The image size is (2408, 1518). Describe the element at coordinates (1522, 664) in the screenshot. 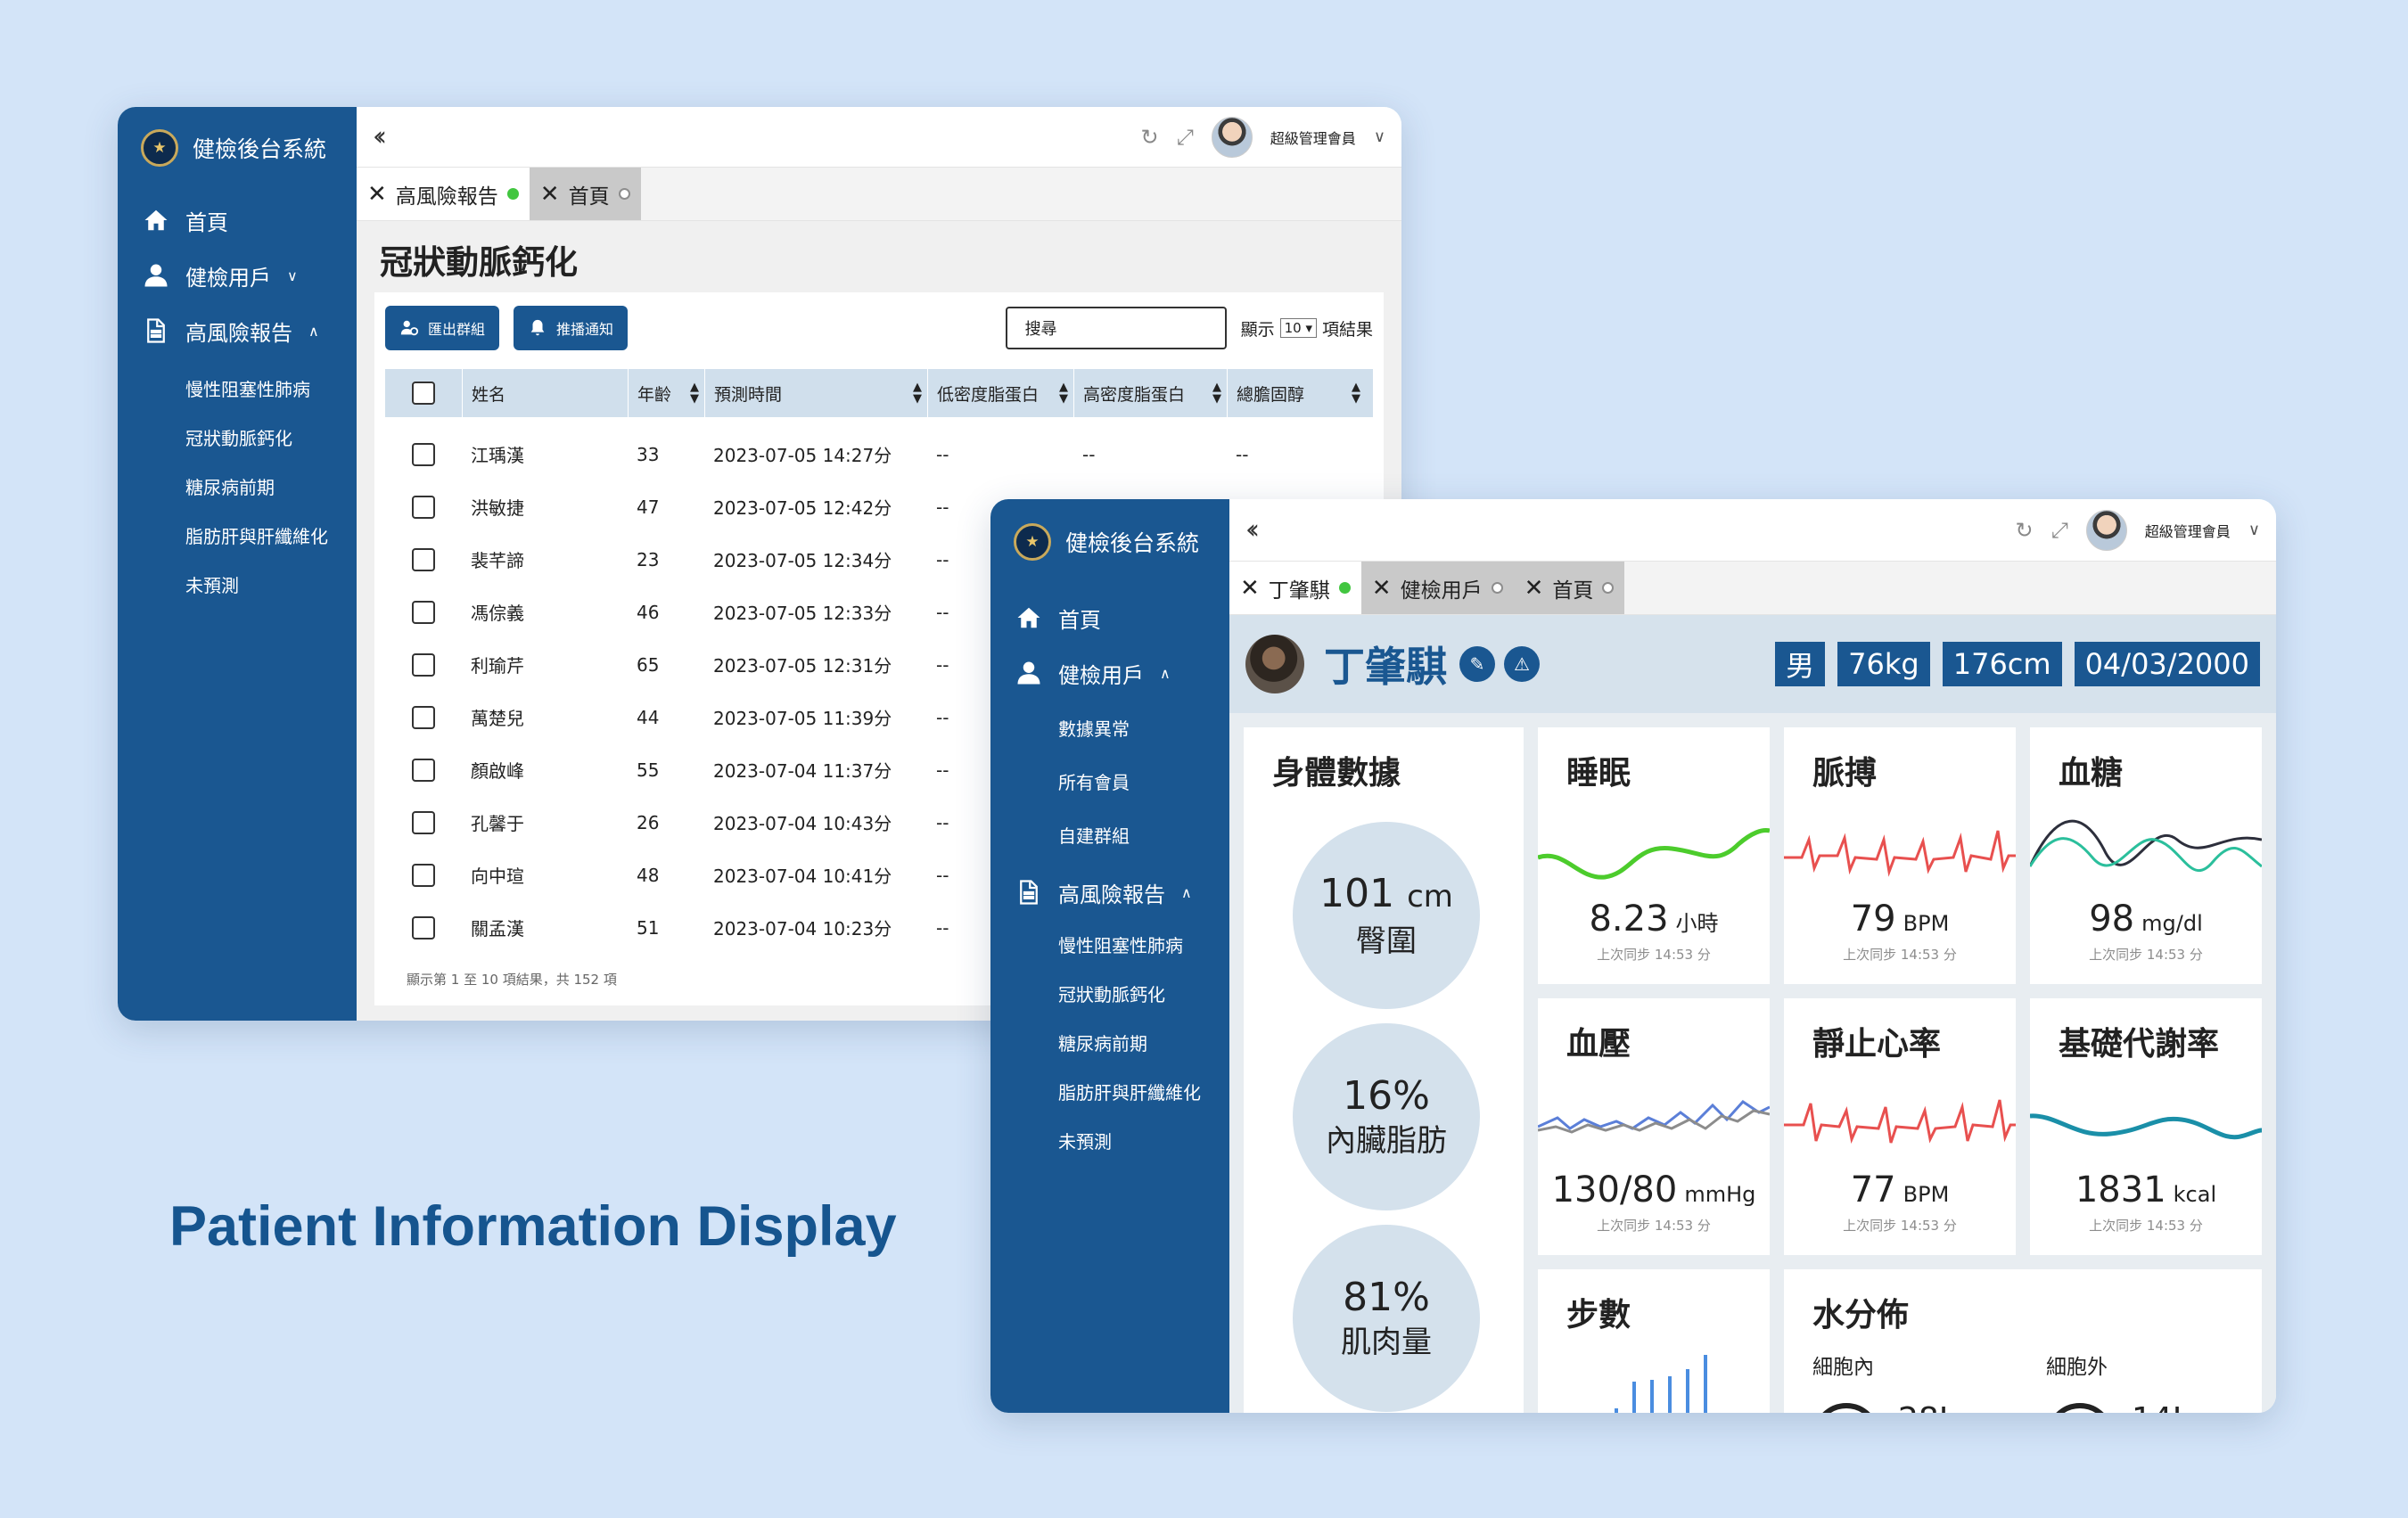

I see `warning-icon: ⚠` at that location.